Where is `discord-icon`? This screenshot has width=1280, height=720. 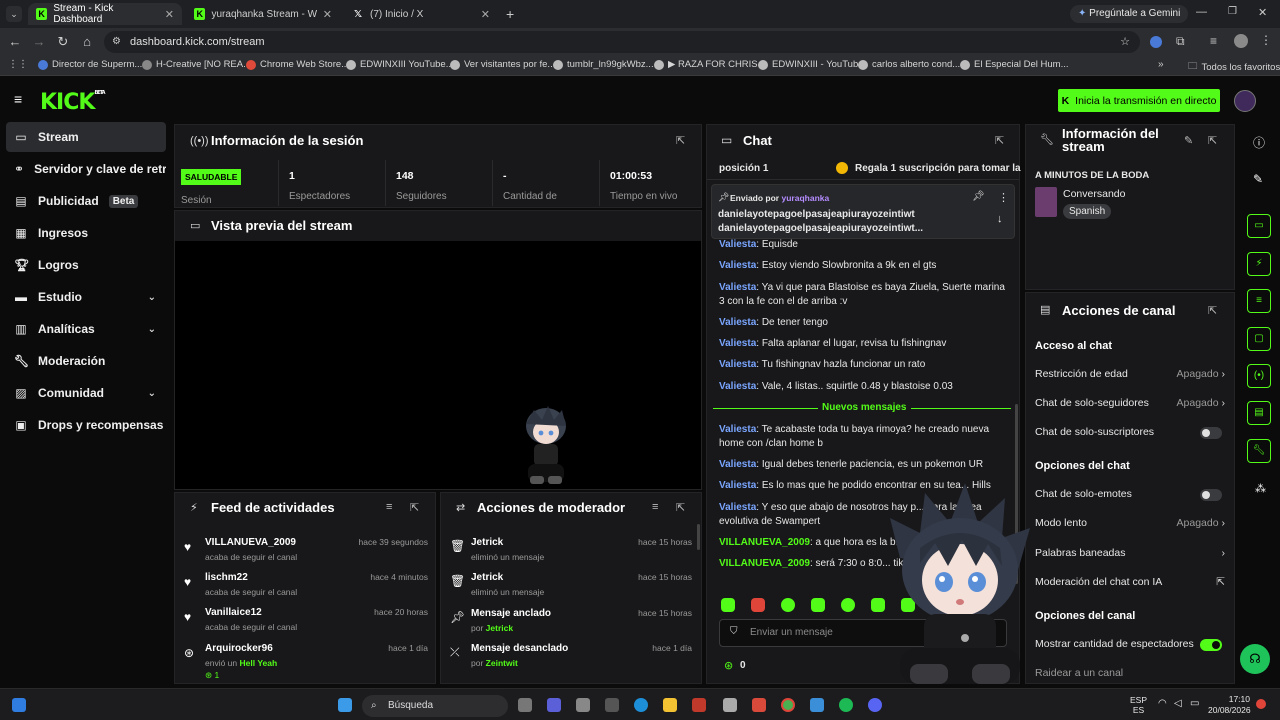 discord-icon is located at coordinates (875, 705).